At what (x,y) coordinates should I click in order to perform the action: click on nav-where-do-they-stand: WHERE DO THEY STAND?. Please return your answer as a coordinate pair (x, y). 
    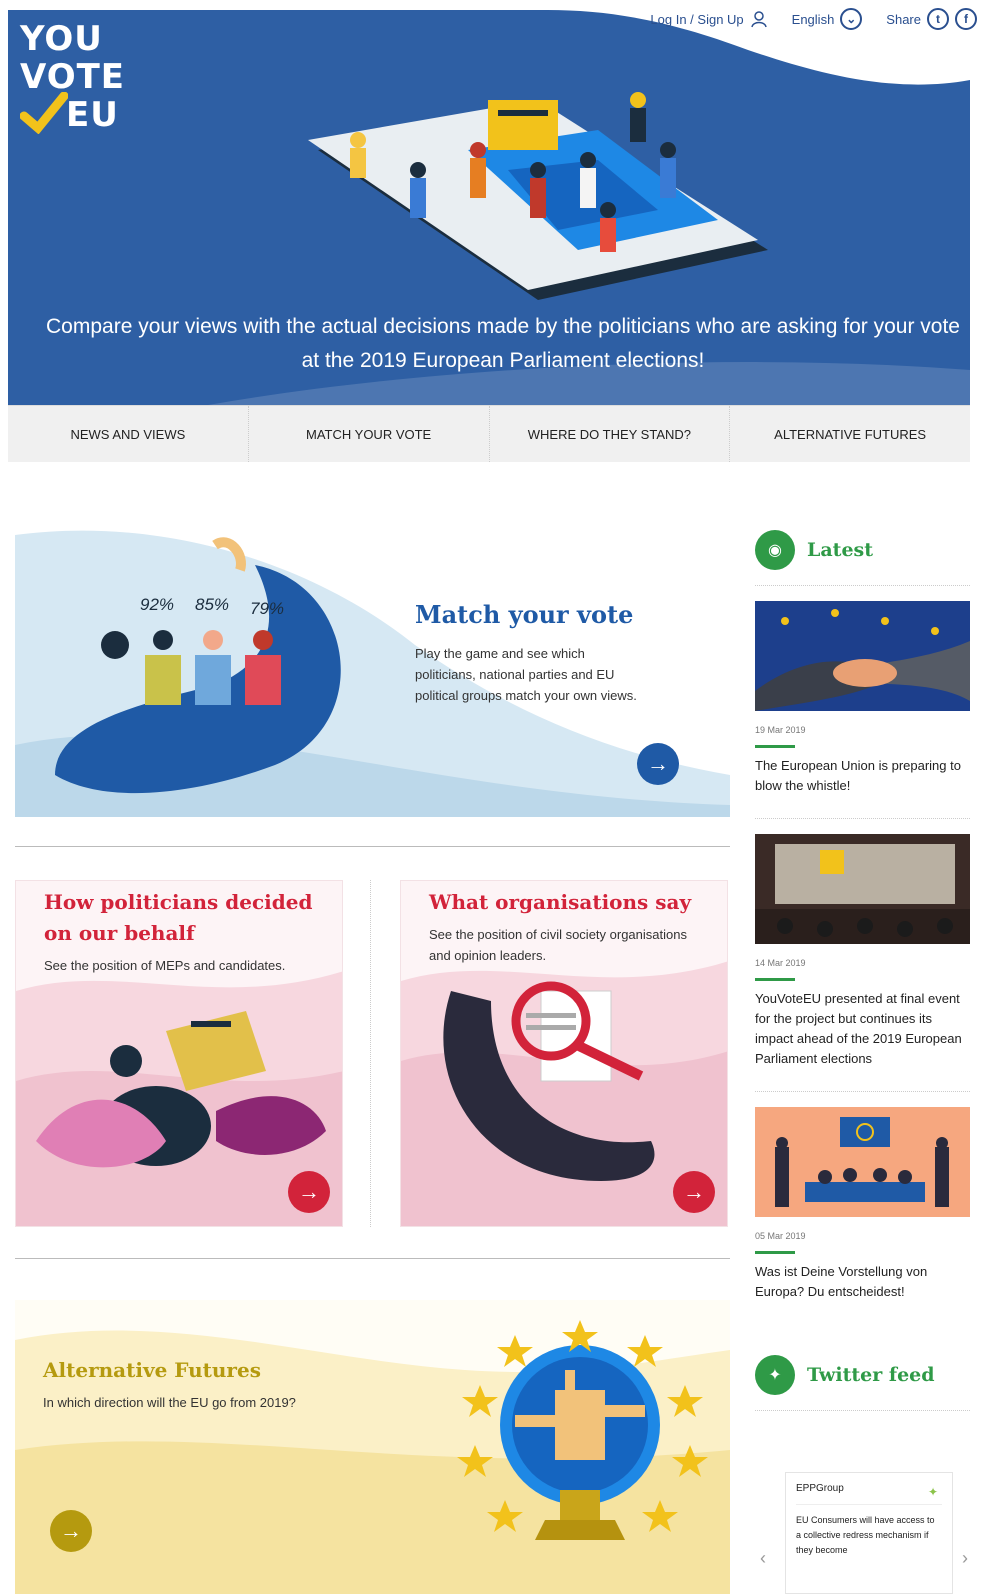
    Looking at the image, I should click on (609, 434).